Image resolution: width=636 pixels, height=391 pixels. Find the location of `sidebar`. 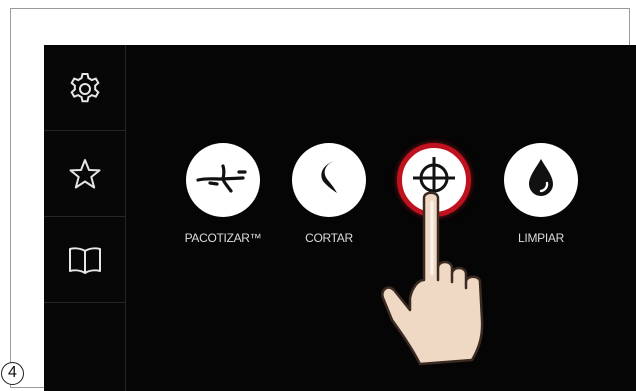

sidebar is located at coordinates (85, 218).